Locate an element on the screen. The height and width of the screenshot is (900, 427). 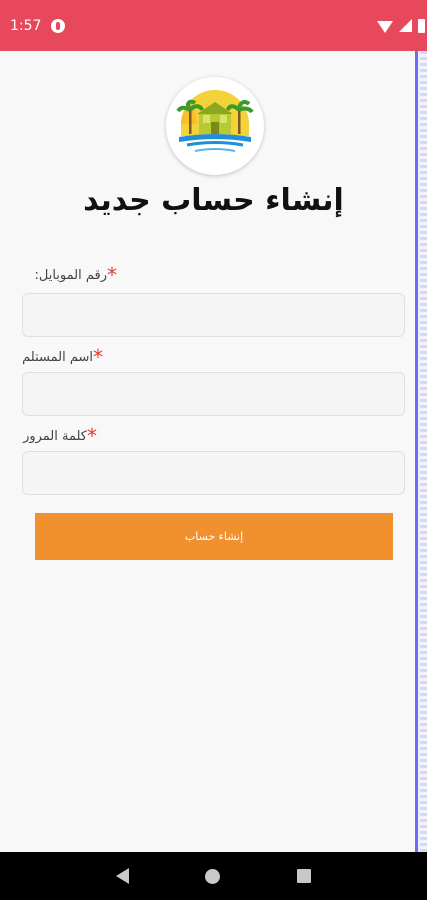
battery-icon is located at coordinates (421, 25).